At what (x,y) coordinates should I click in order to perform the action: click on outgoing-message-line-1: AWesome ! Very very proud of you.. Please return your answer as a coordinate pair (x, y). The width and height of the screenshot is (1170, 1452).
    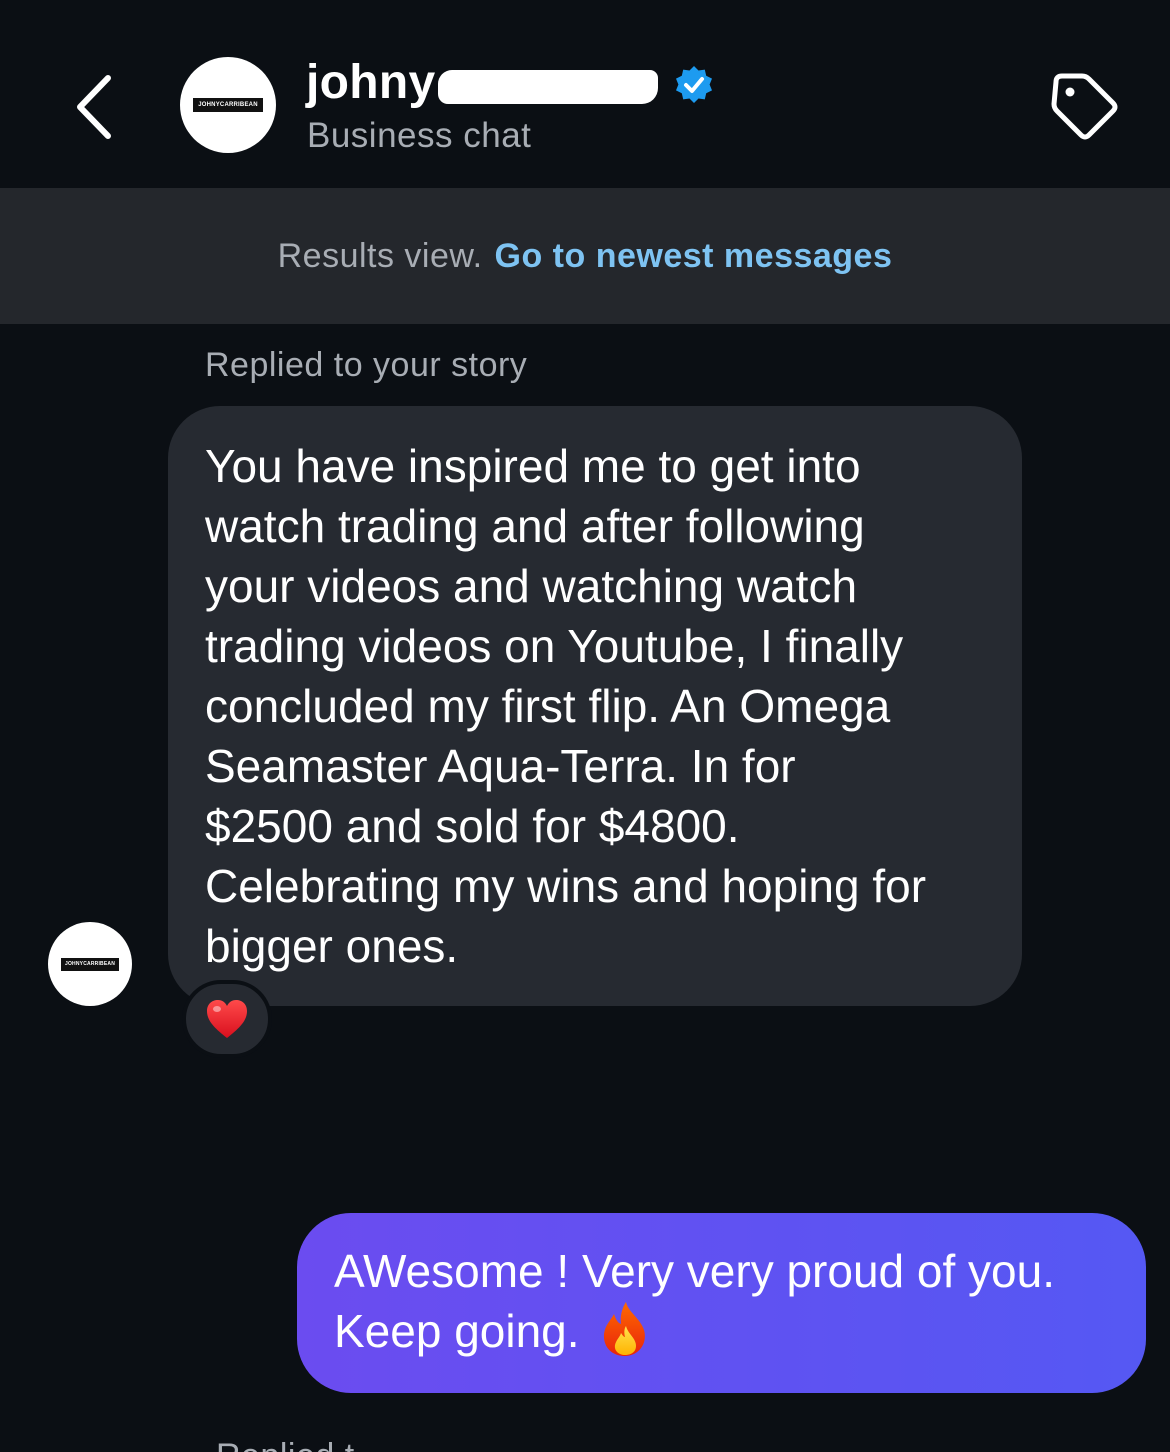
    Looking at the image, I should click on (694, 1271).